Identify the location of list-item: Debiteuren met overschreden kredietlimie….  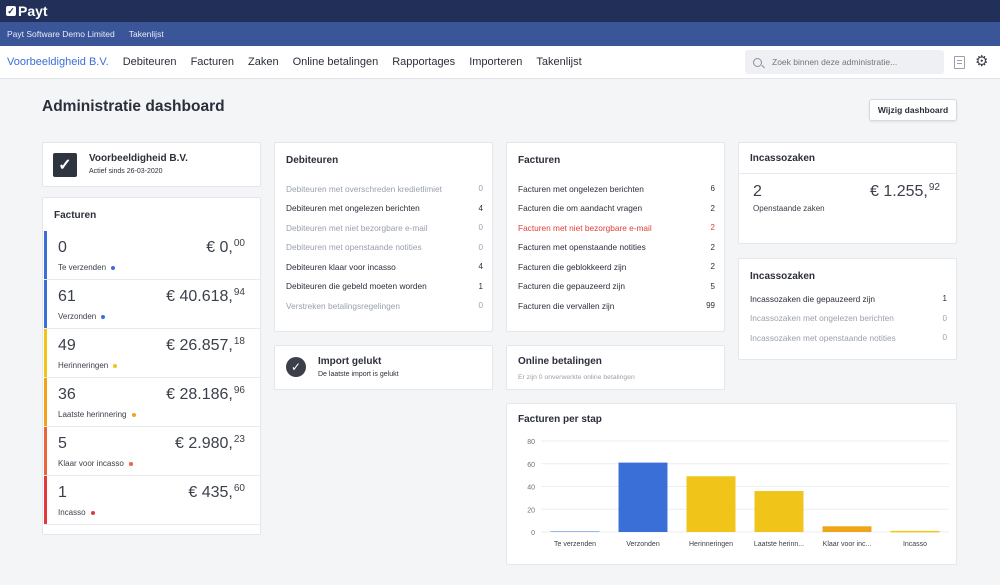
(384, 189).